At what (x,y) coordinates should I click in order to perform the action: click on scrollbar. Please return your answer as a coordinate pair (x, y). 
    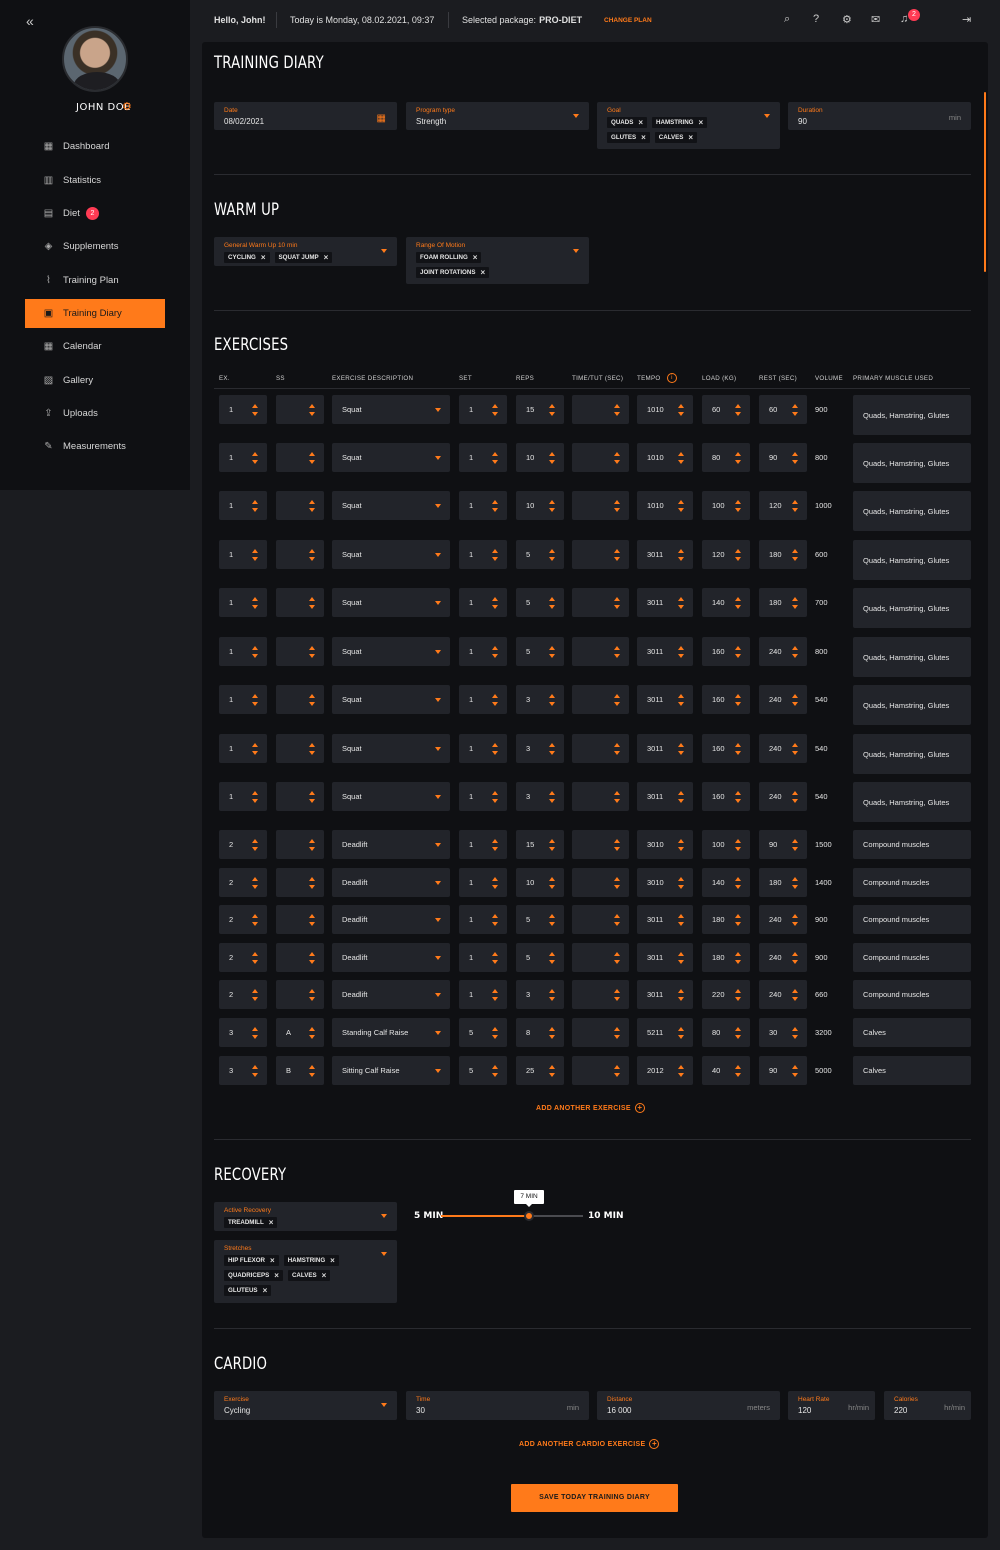
    Looking at the image, I should click on (985, 182).